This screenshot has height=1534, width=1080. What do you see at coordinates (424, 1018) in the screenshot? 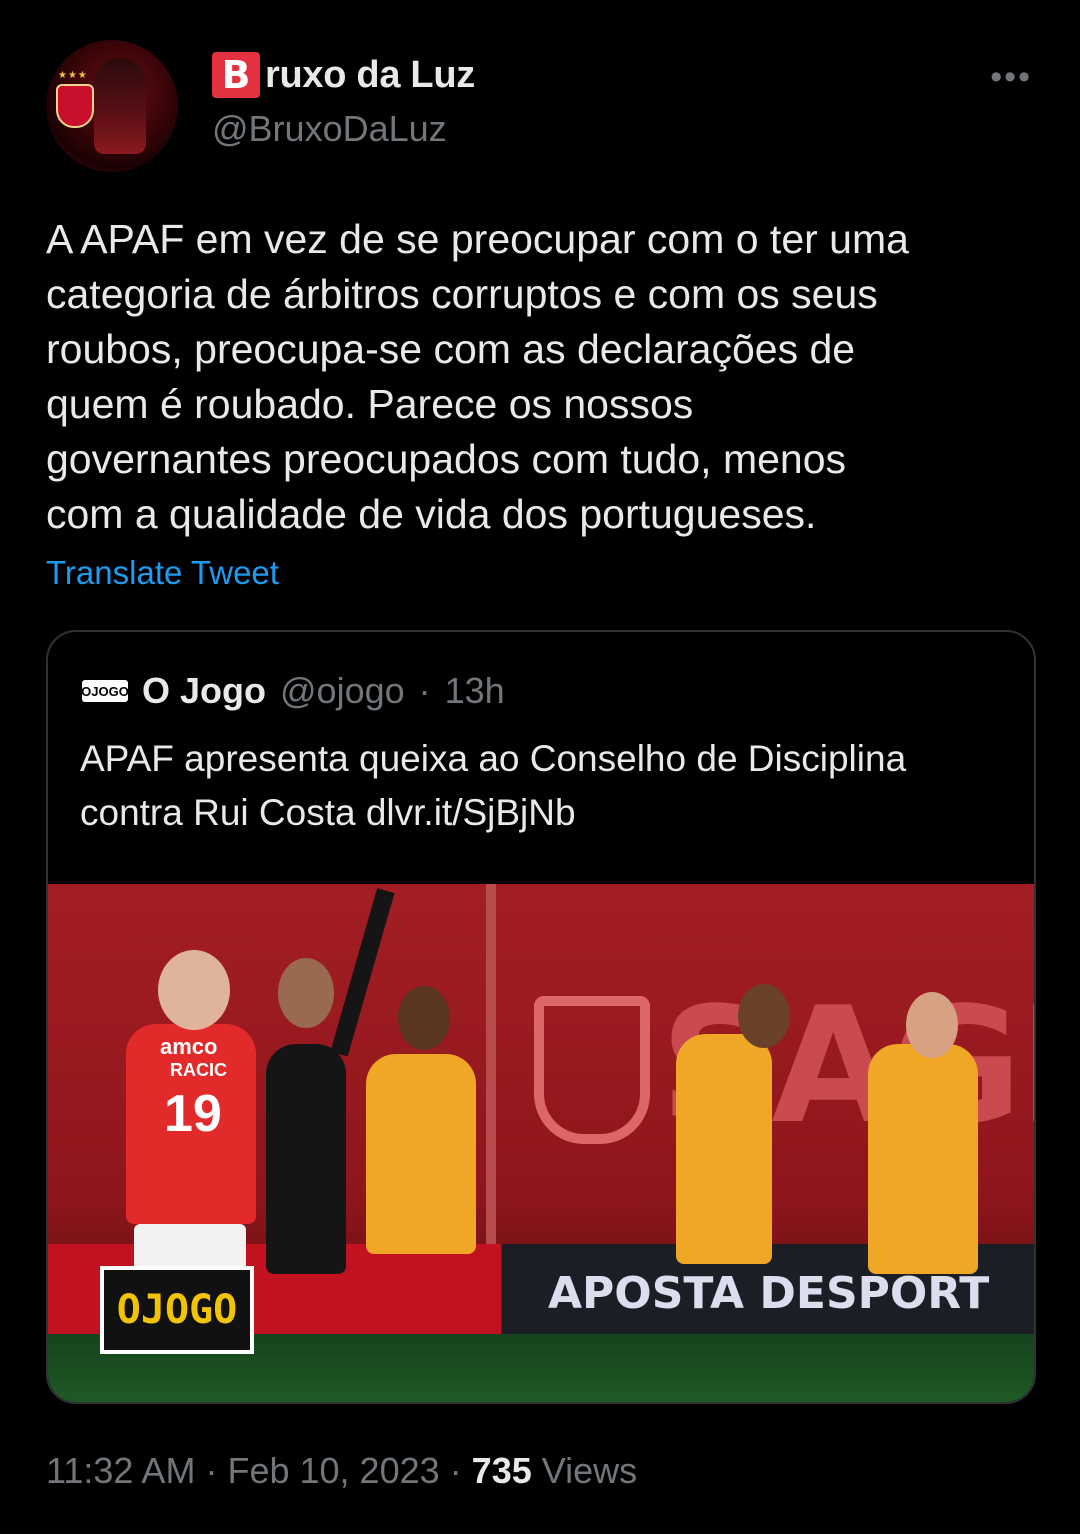
I see `player-yellow-1-head` at bounding box center [424, 1018].